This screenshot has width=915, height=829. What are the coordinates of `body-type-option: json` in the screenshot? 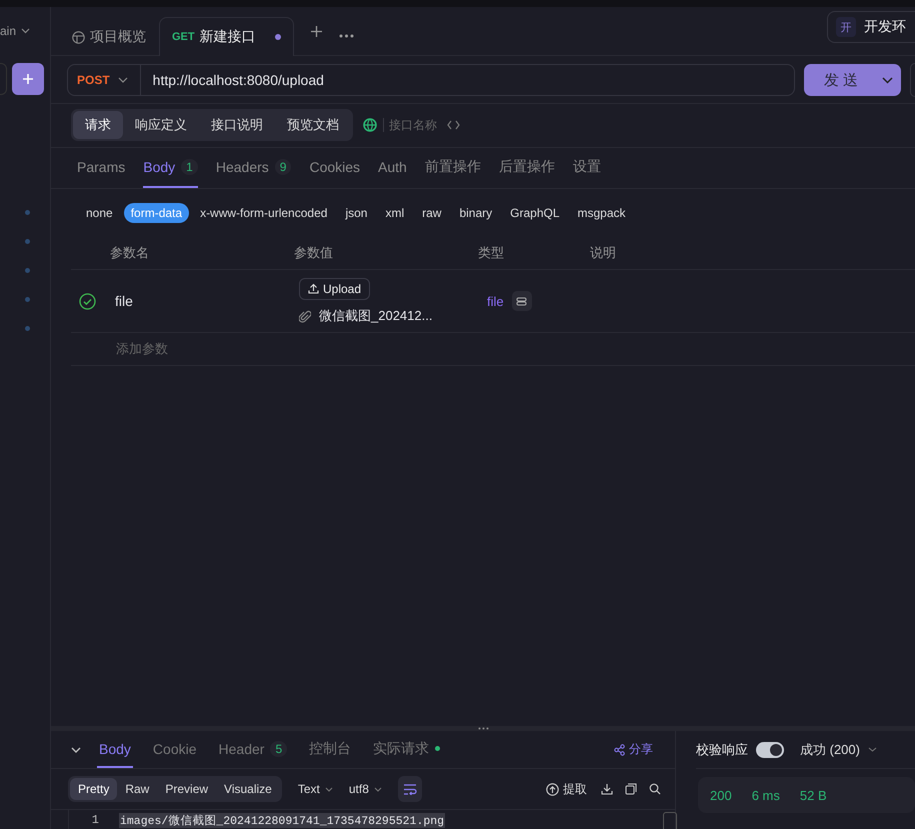 It's located at (356, 213).